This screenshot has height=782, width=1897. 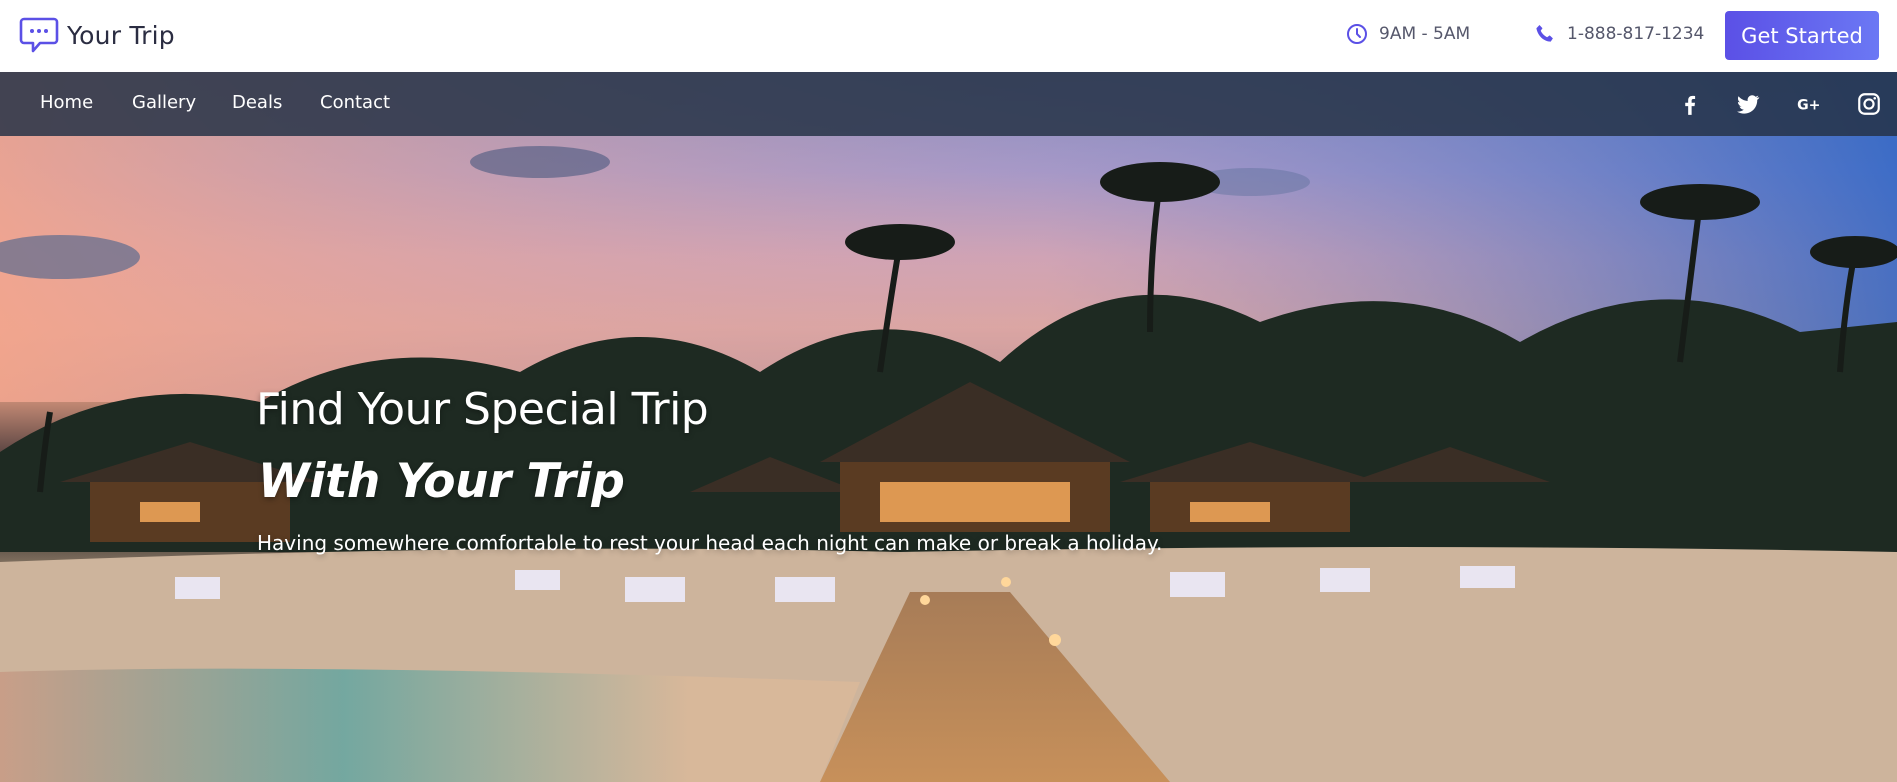 I want to click on nav-contact: Contact, so click(x=355, y=102).